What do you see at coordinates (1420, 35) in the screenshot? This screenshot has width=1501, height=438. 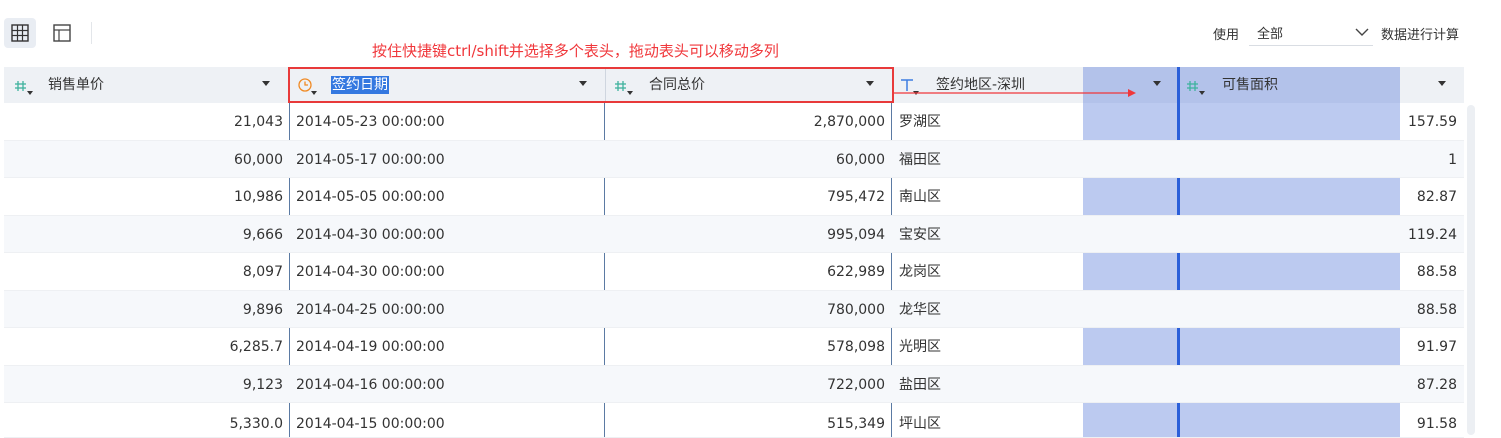 I see `calc-label: 数据进行计算` at bounding box center [1420, 35].